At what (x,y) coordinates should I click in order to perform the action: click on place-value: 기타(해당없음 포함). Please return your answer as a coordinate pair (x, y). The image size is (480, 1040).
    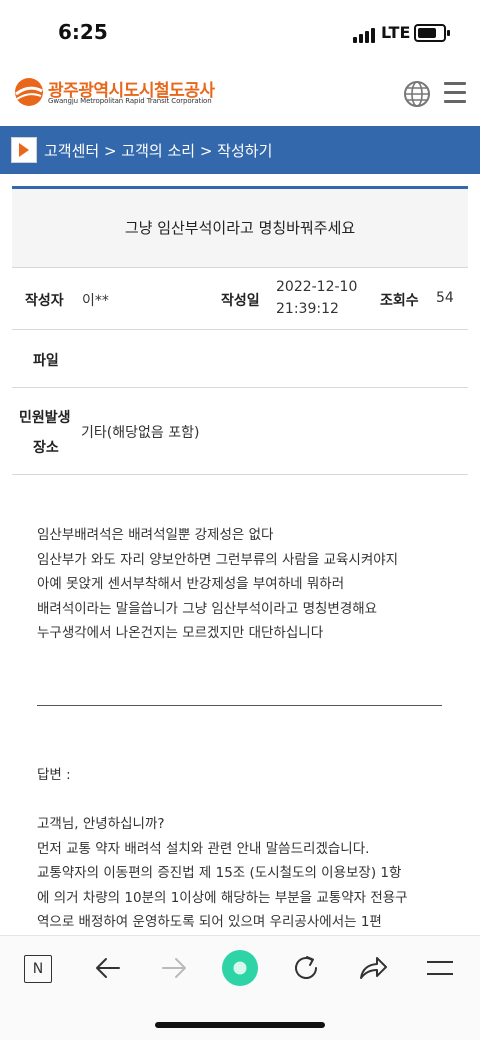
    Looking at the image, I should click on (140, 433).